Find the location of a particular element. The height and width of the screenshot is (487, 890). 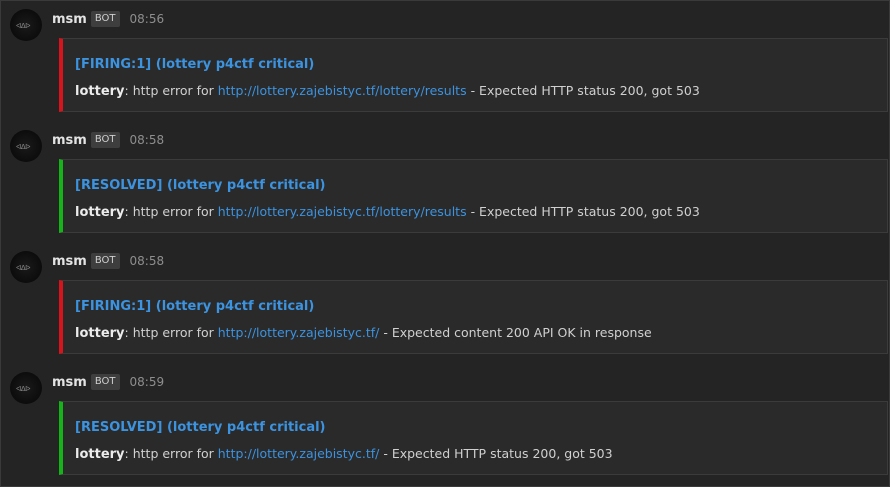

message-header: msm BOT 08:59 is located at coordinates (108, 382).